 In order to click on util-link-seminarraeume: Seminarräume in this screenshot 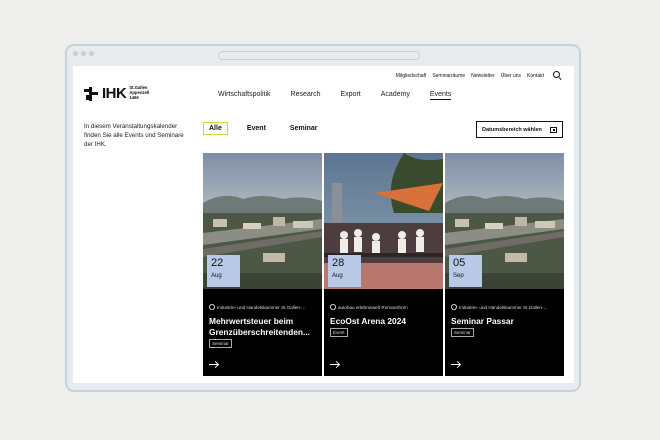, I will do `click(448, 76)`.